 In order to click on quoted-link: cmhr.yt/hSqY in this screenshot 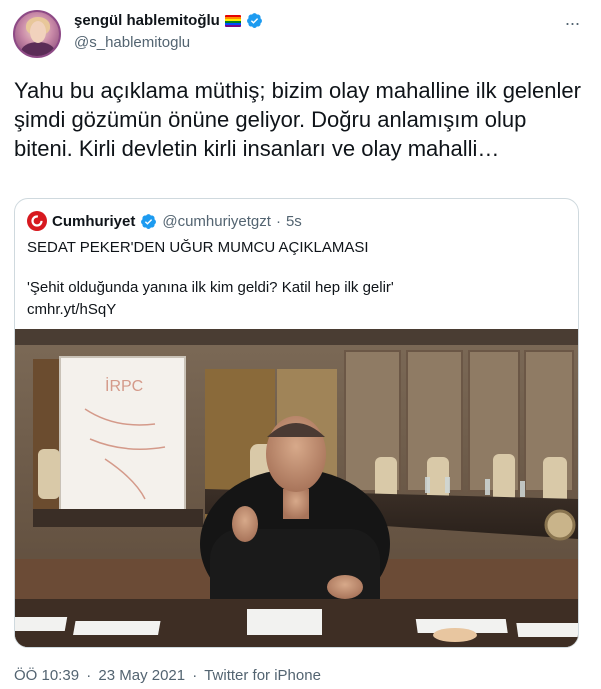, I will do `click(71, 309)`.